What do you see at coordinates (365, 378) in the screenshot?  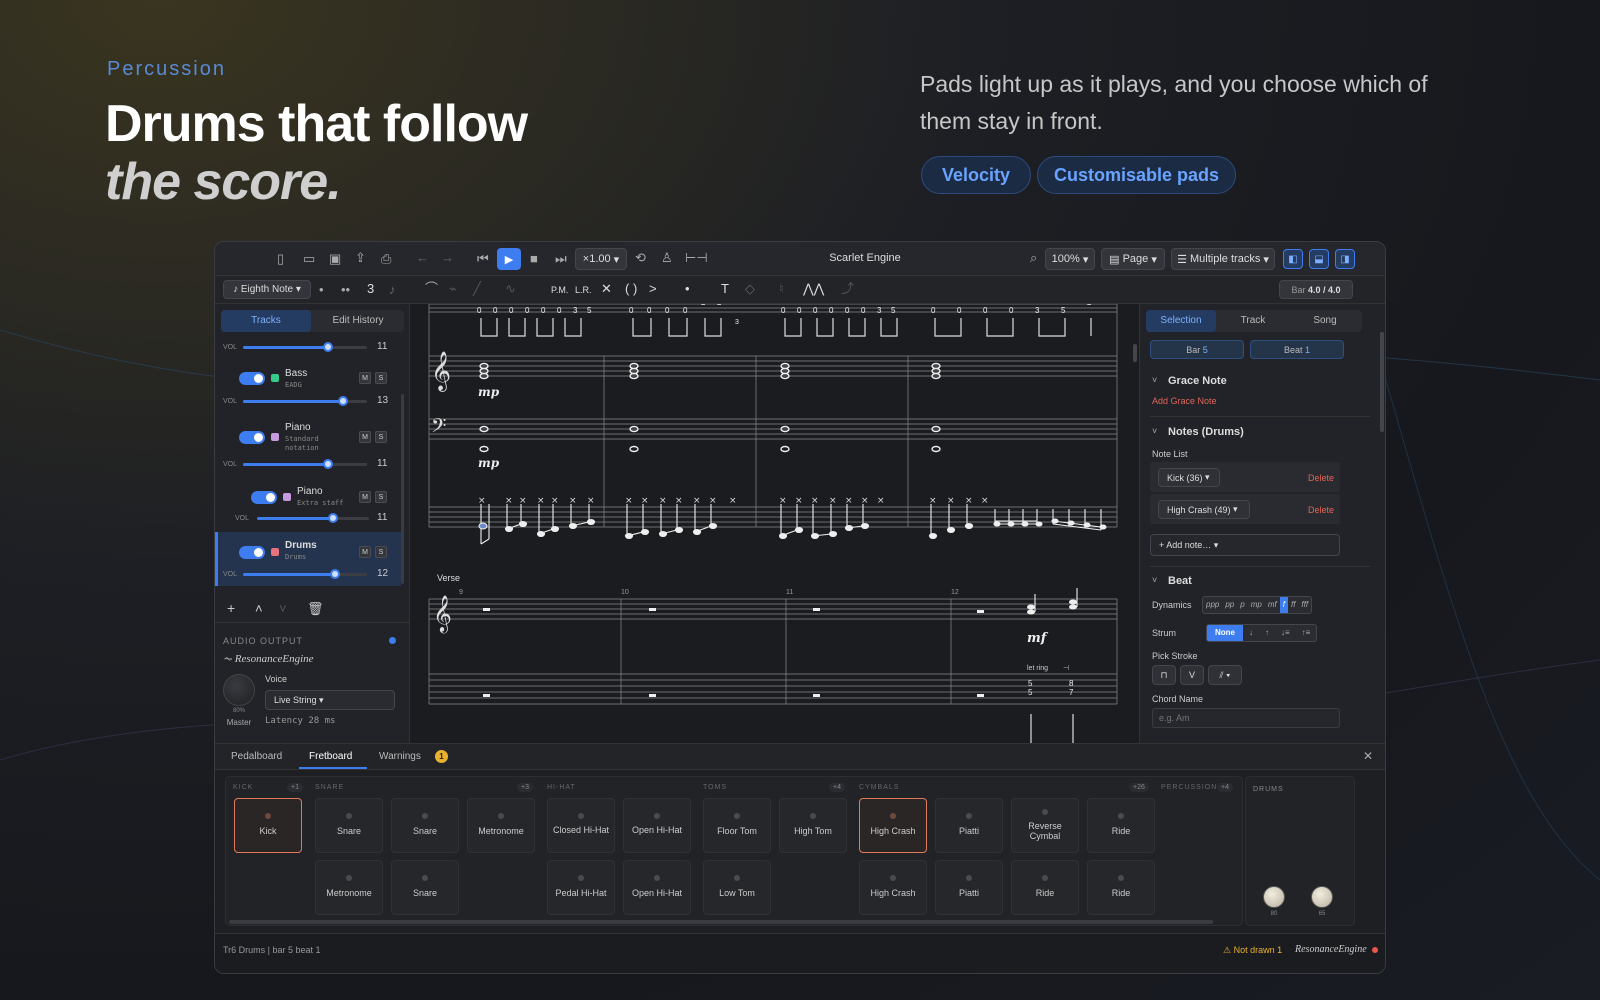 I see `track-1-mute-button: M` at bounding box center [365, 378].